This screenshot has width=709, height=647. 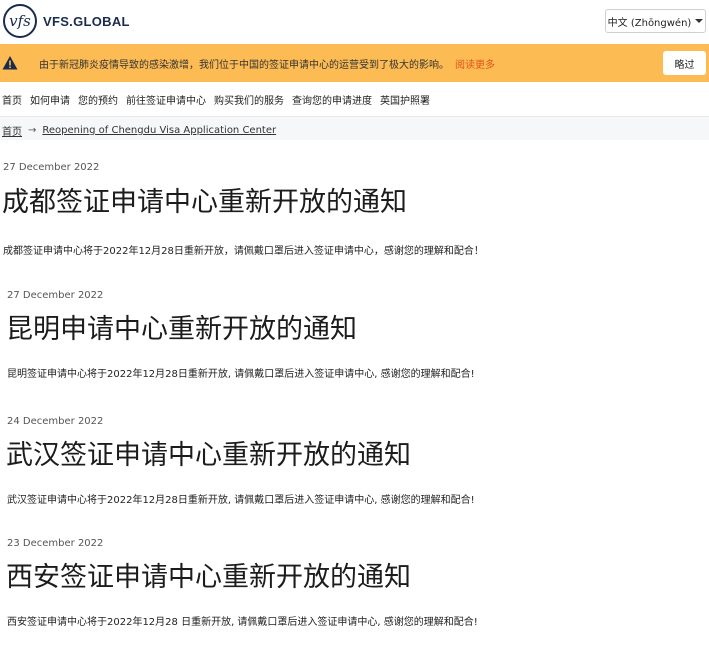 I want to click on header: vfs VFS.GLOBAL 中文 (Zhōngwén), so click(x=354, y=22).